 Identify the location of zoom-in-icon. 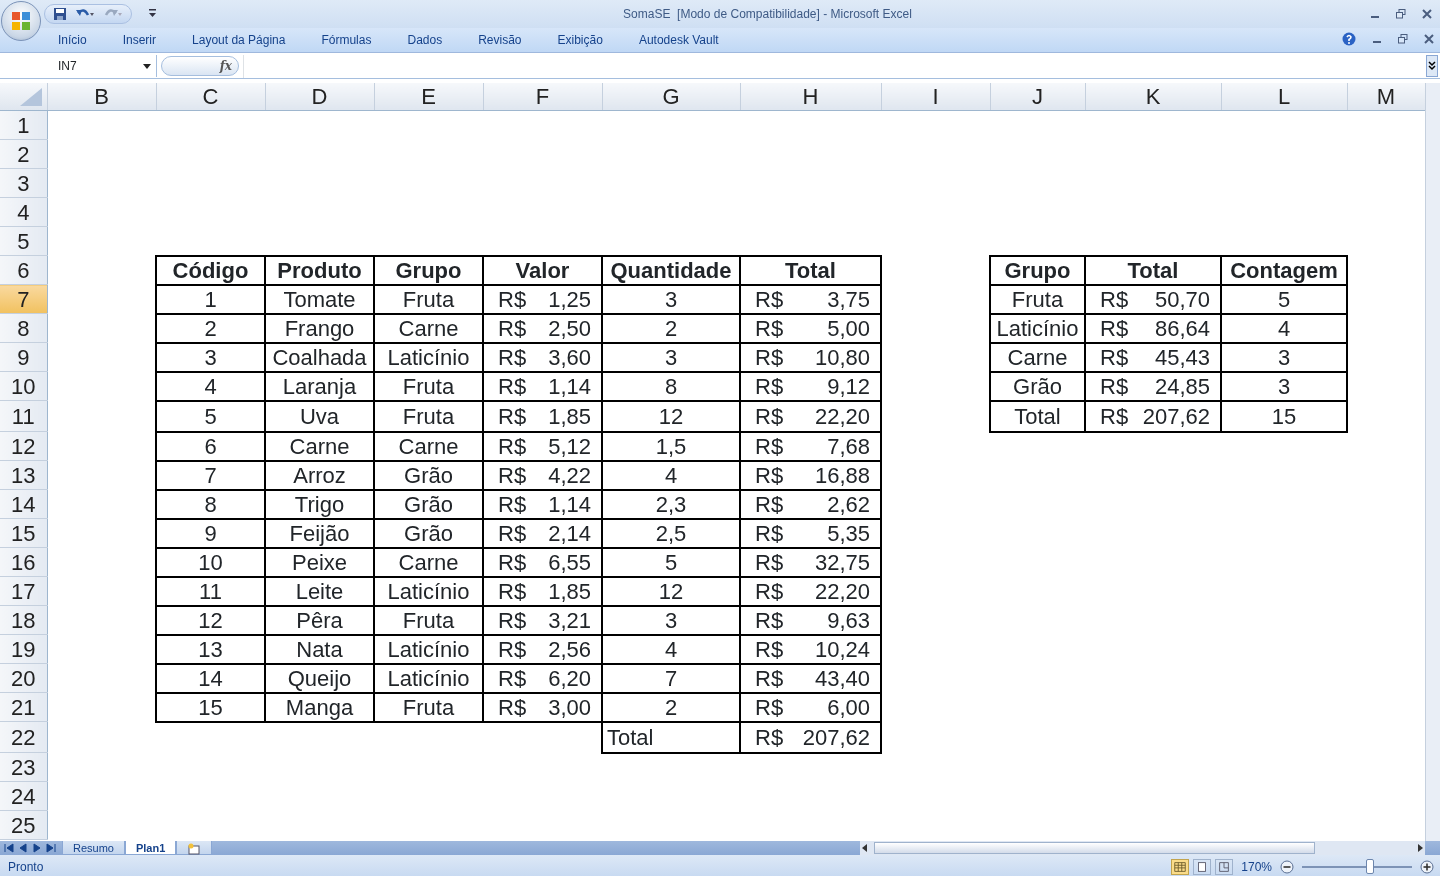
(1427, 867).